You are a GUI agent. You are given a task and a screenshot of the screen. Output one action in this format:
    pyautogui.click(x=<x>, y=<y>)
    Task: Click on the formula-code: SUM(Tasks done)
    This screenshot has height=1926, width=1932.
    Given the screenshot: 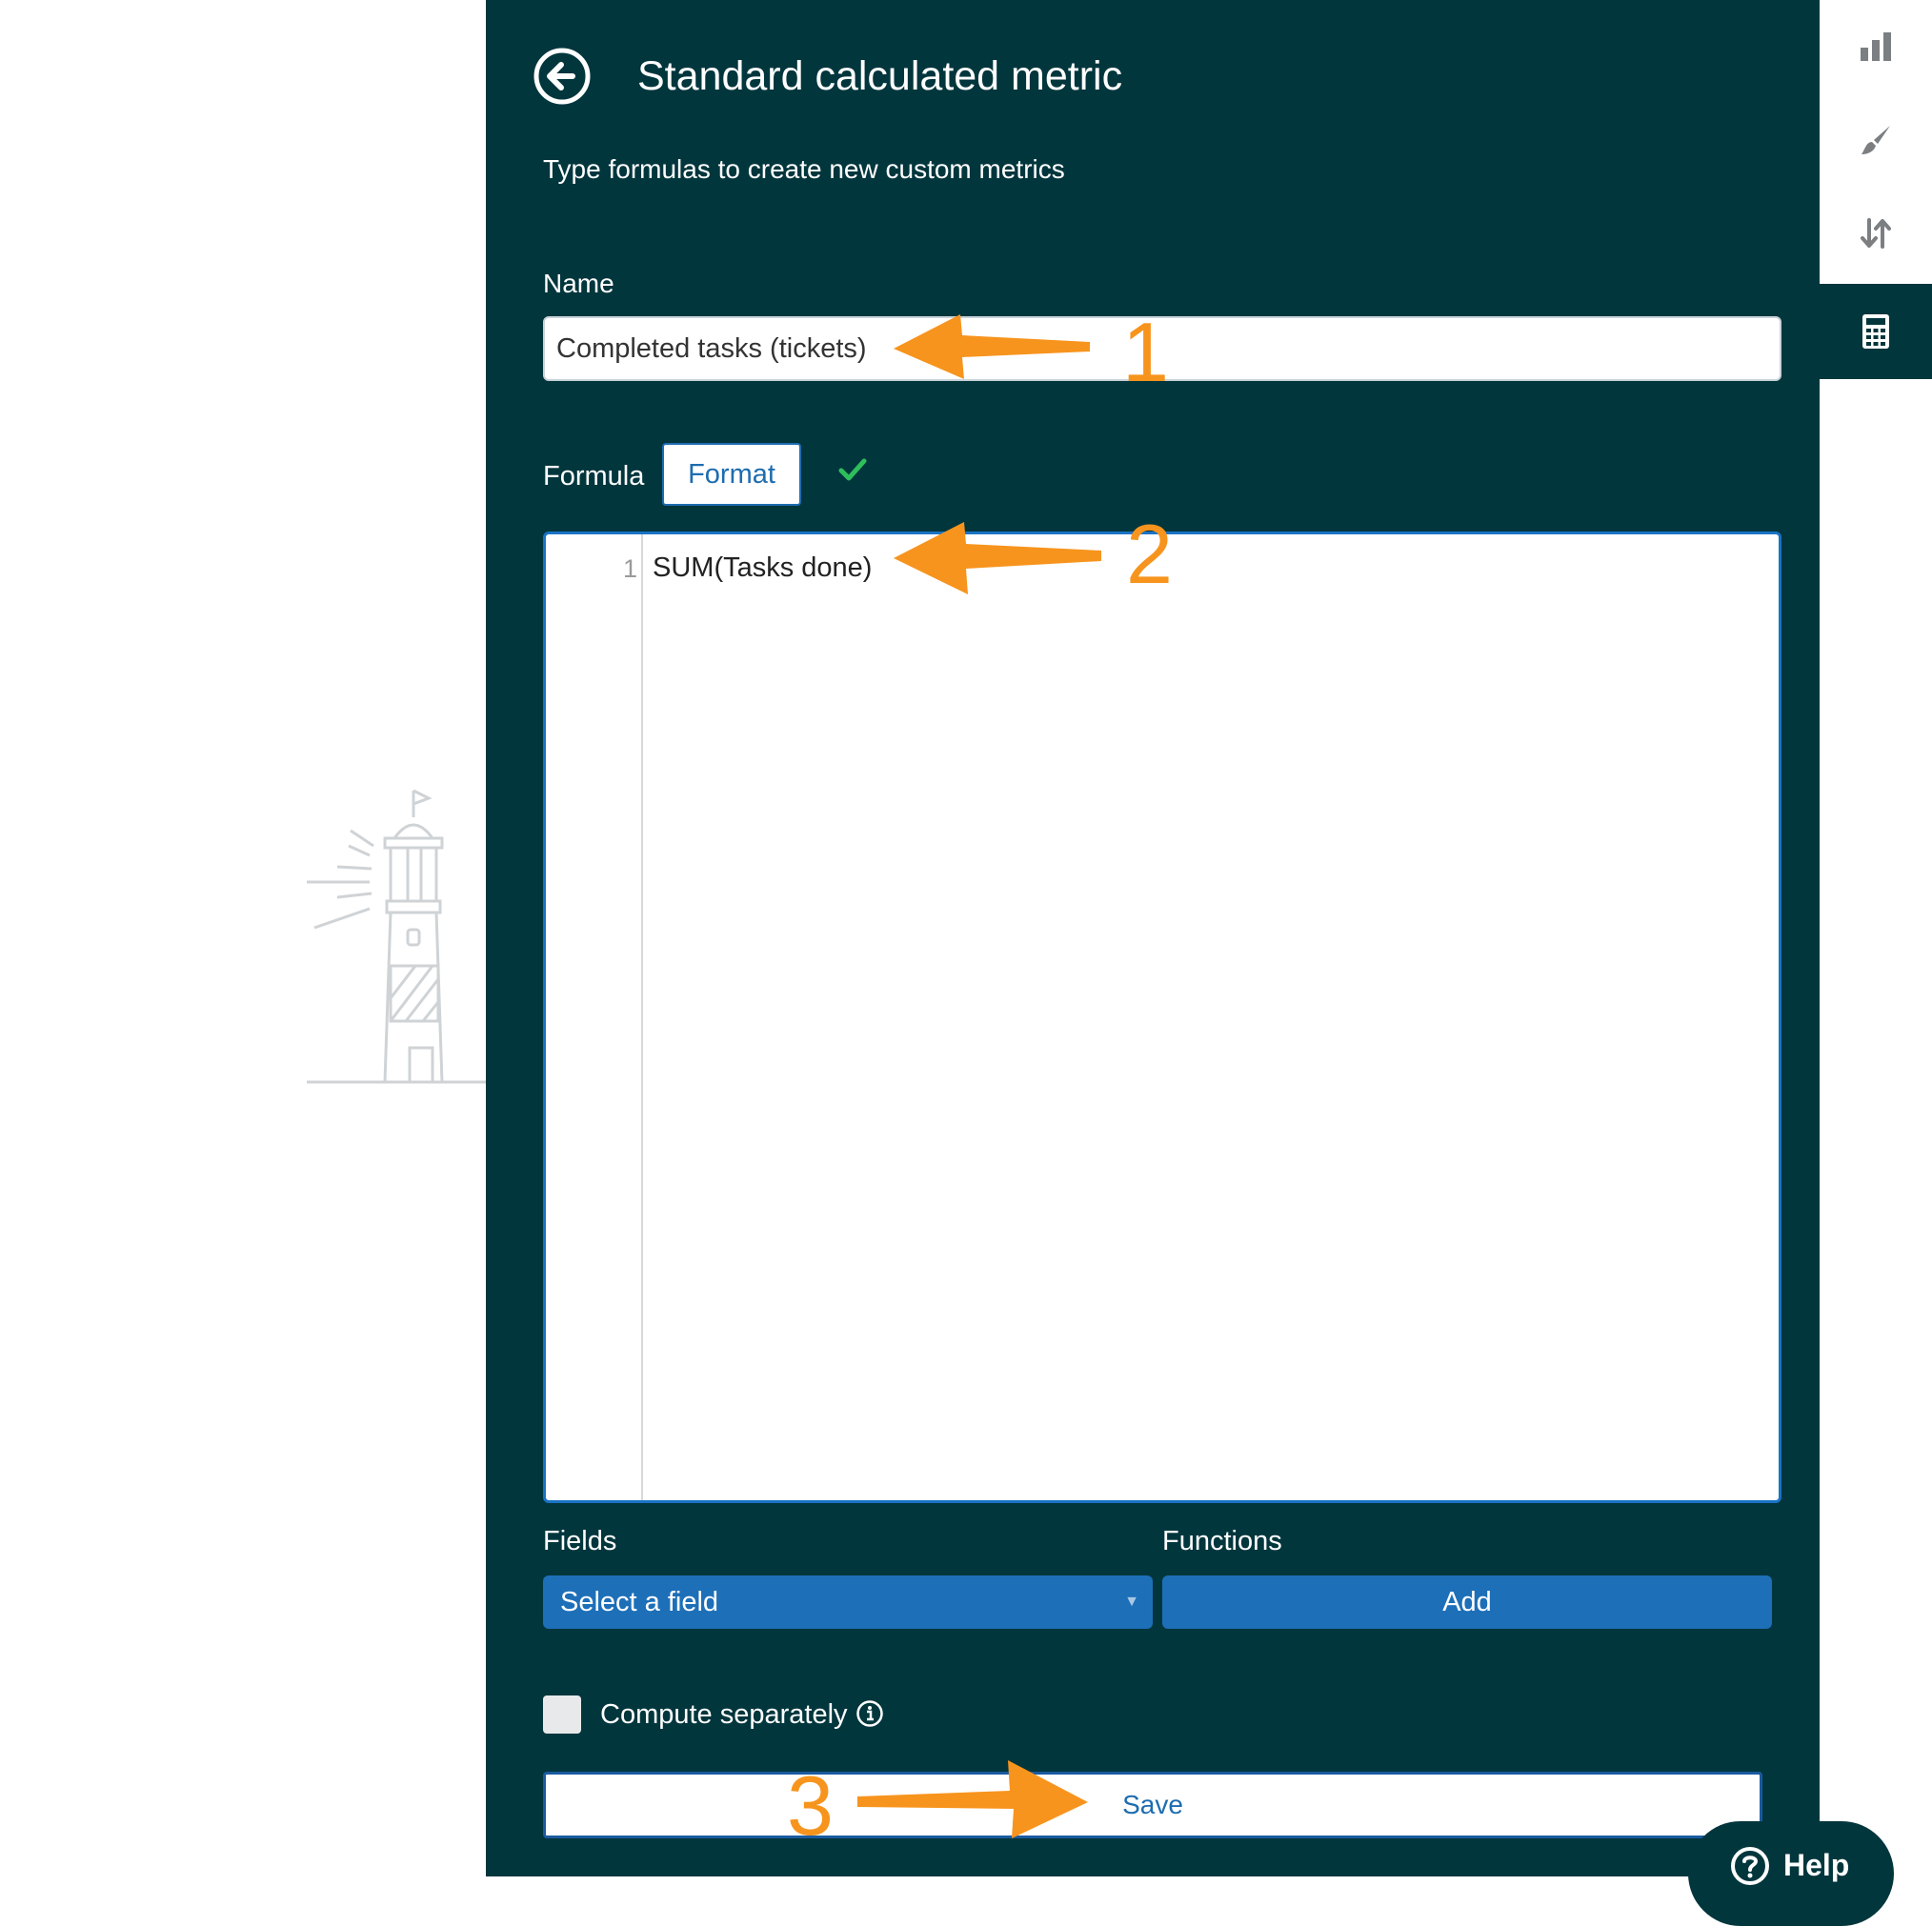 What is the action you would take?
    pyautogui.click(x=762, y=568)
    